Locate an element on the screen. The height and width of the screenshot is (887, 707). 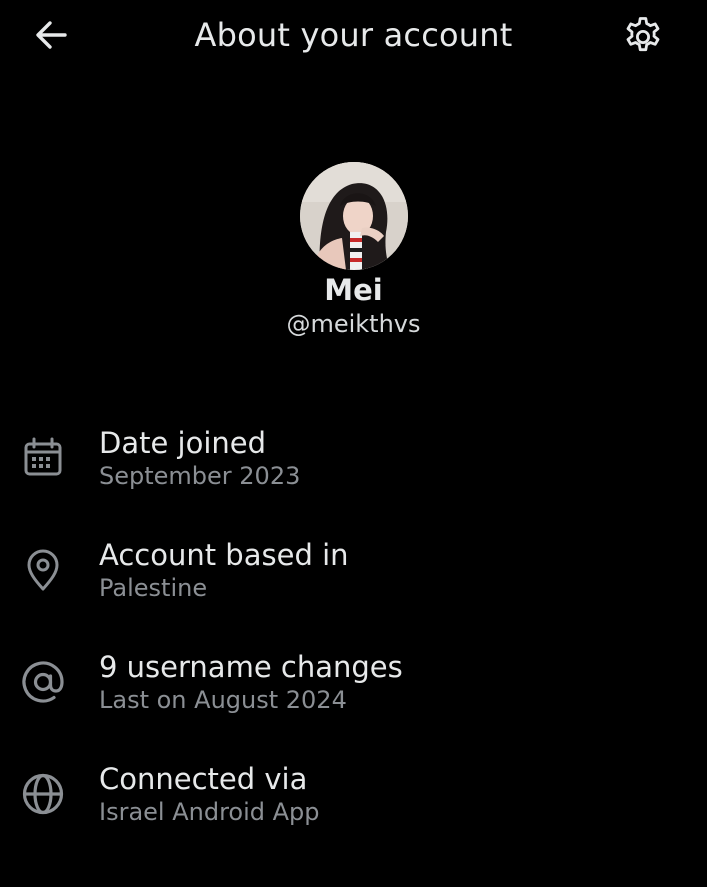
display-name: Mei is located at coordinates (353, 290).